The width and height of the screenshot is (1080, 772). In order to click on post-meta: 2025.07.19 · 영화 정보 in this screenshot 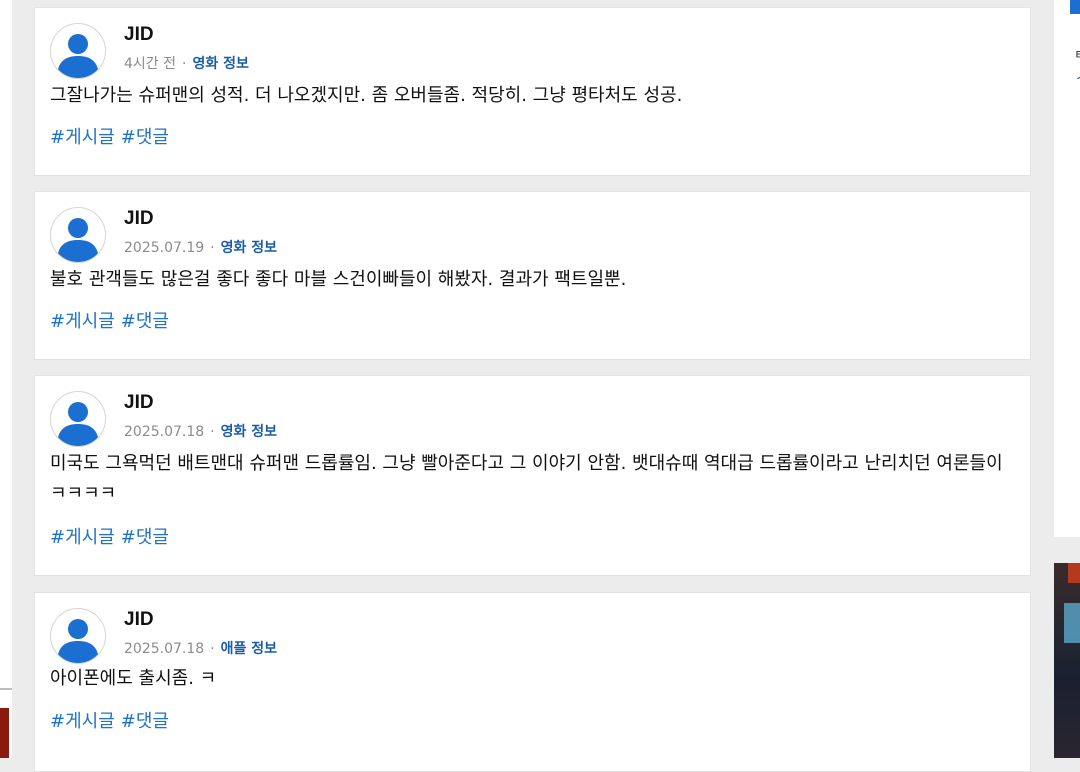, I will do `click(200, 247)`.